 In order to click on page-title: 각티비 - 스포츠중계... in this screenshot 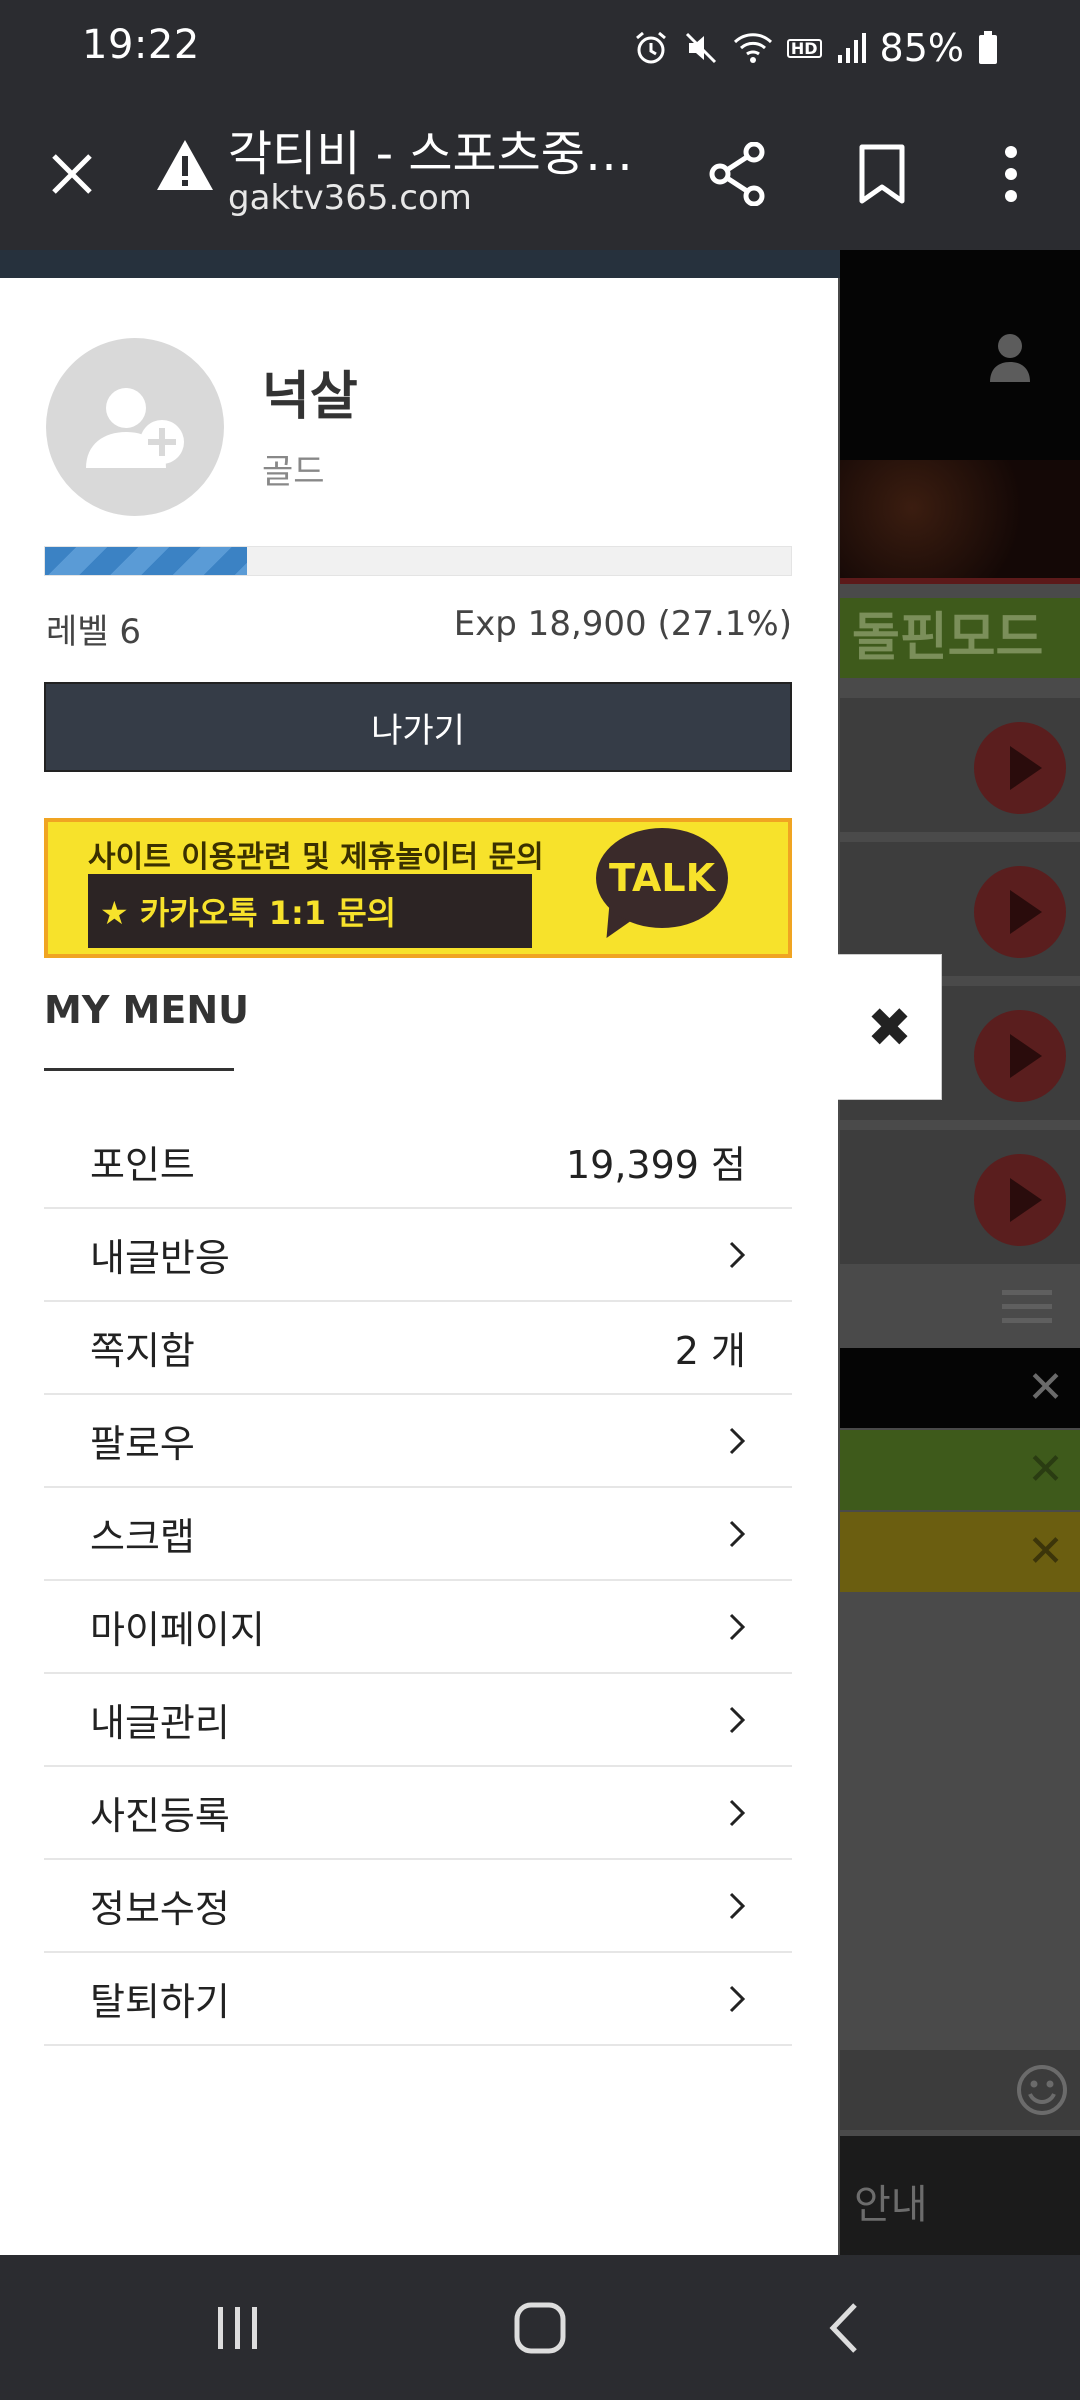, I will do `click(443, 149)`.